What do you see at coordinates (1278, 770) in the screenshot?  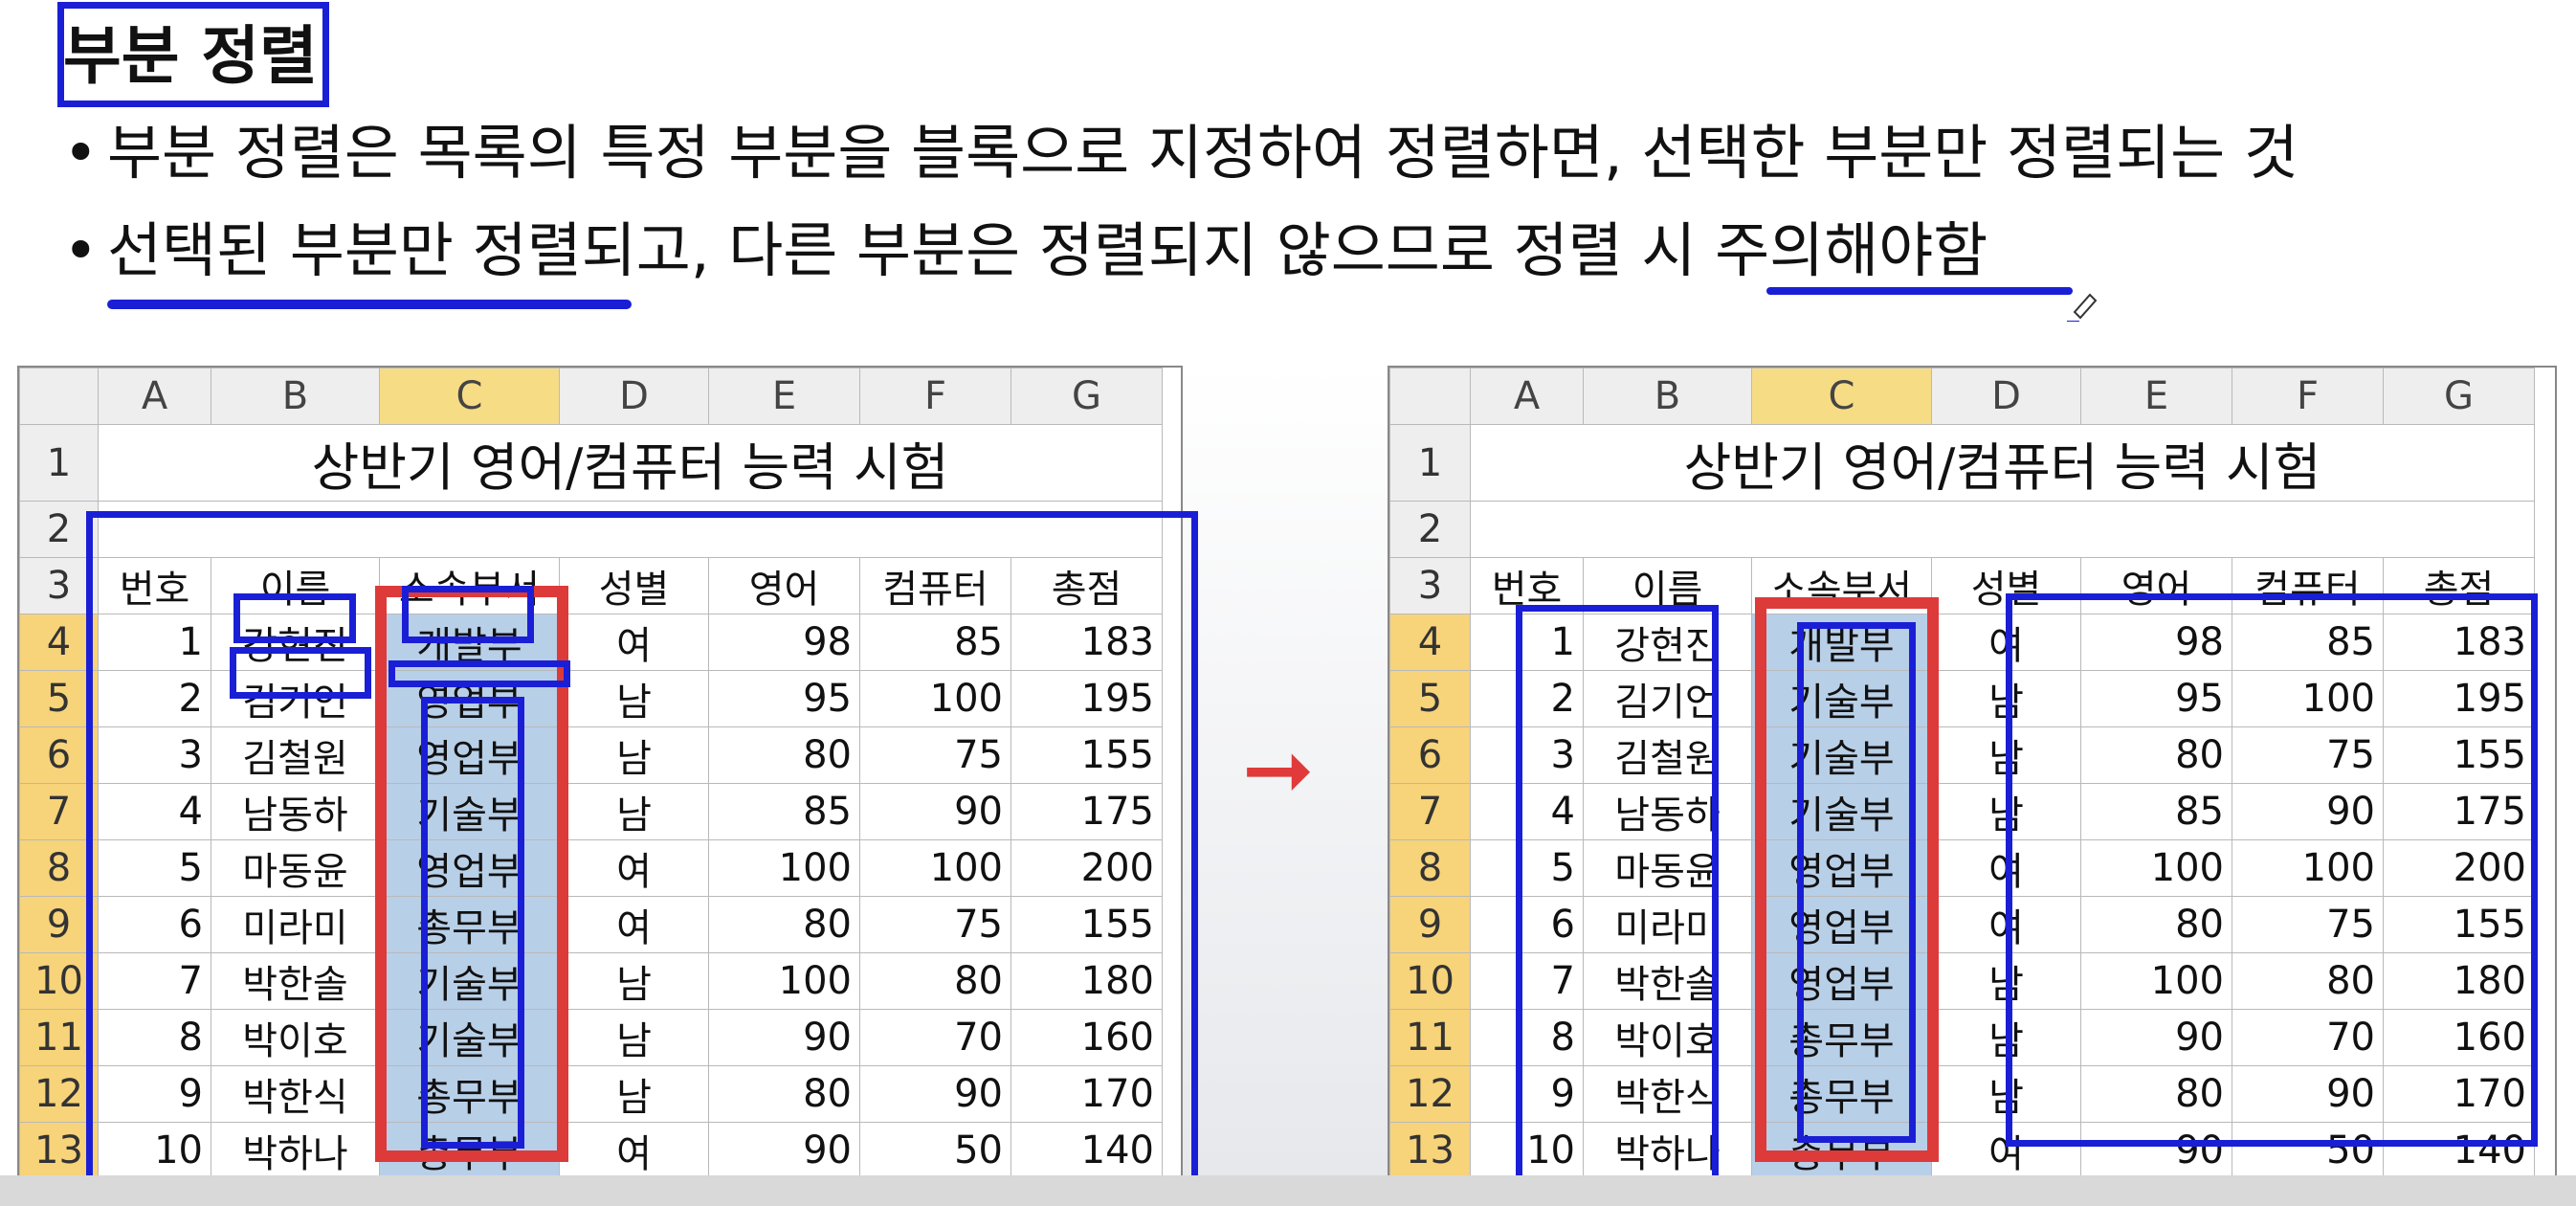 I see `arrow-right-icon: ➞` at bounding box center [1278, 770].